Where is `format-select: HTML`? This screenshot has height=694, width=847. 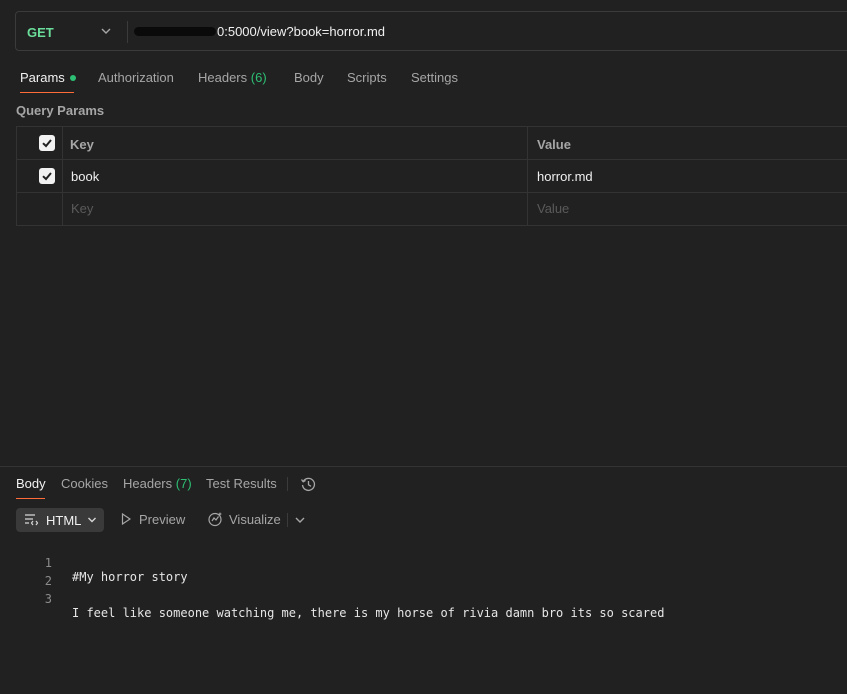
format-select: HTML is located at coordinates (60, 520).